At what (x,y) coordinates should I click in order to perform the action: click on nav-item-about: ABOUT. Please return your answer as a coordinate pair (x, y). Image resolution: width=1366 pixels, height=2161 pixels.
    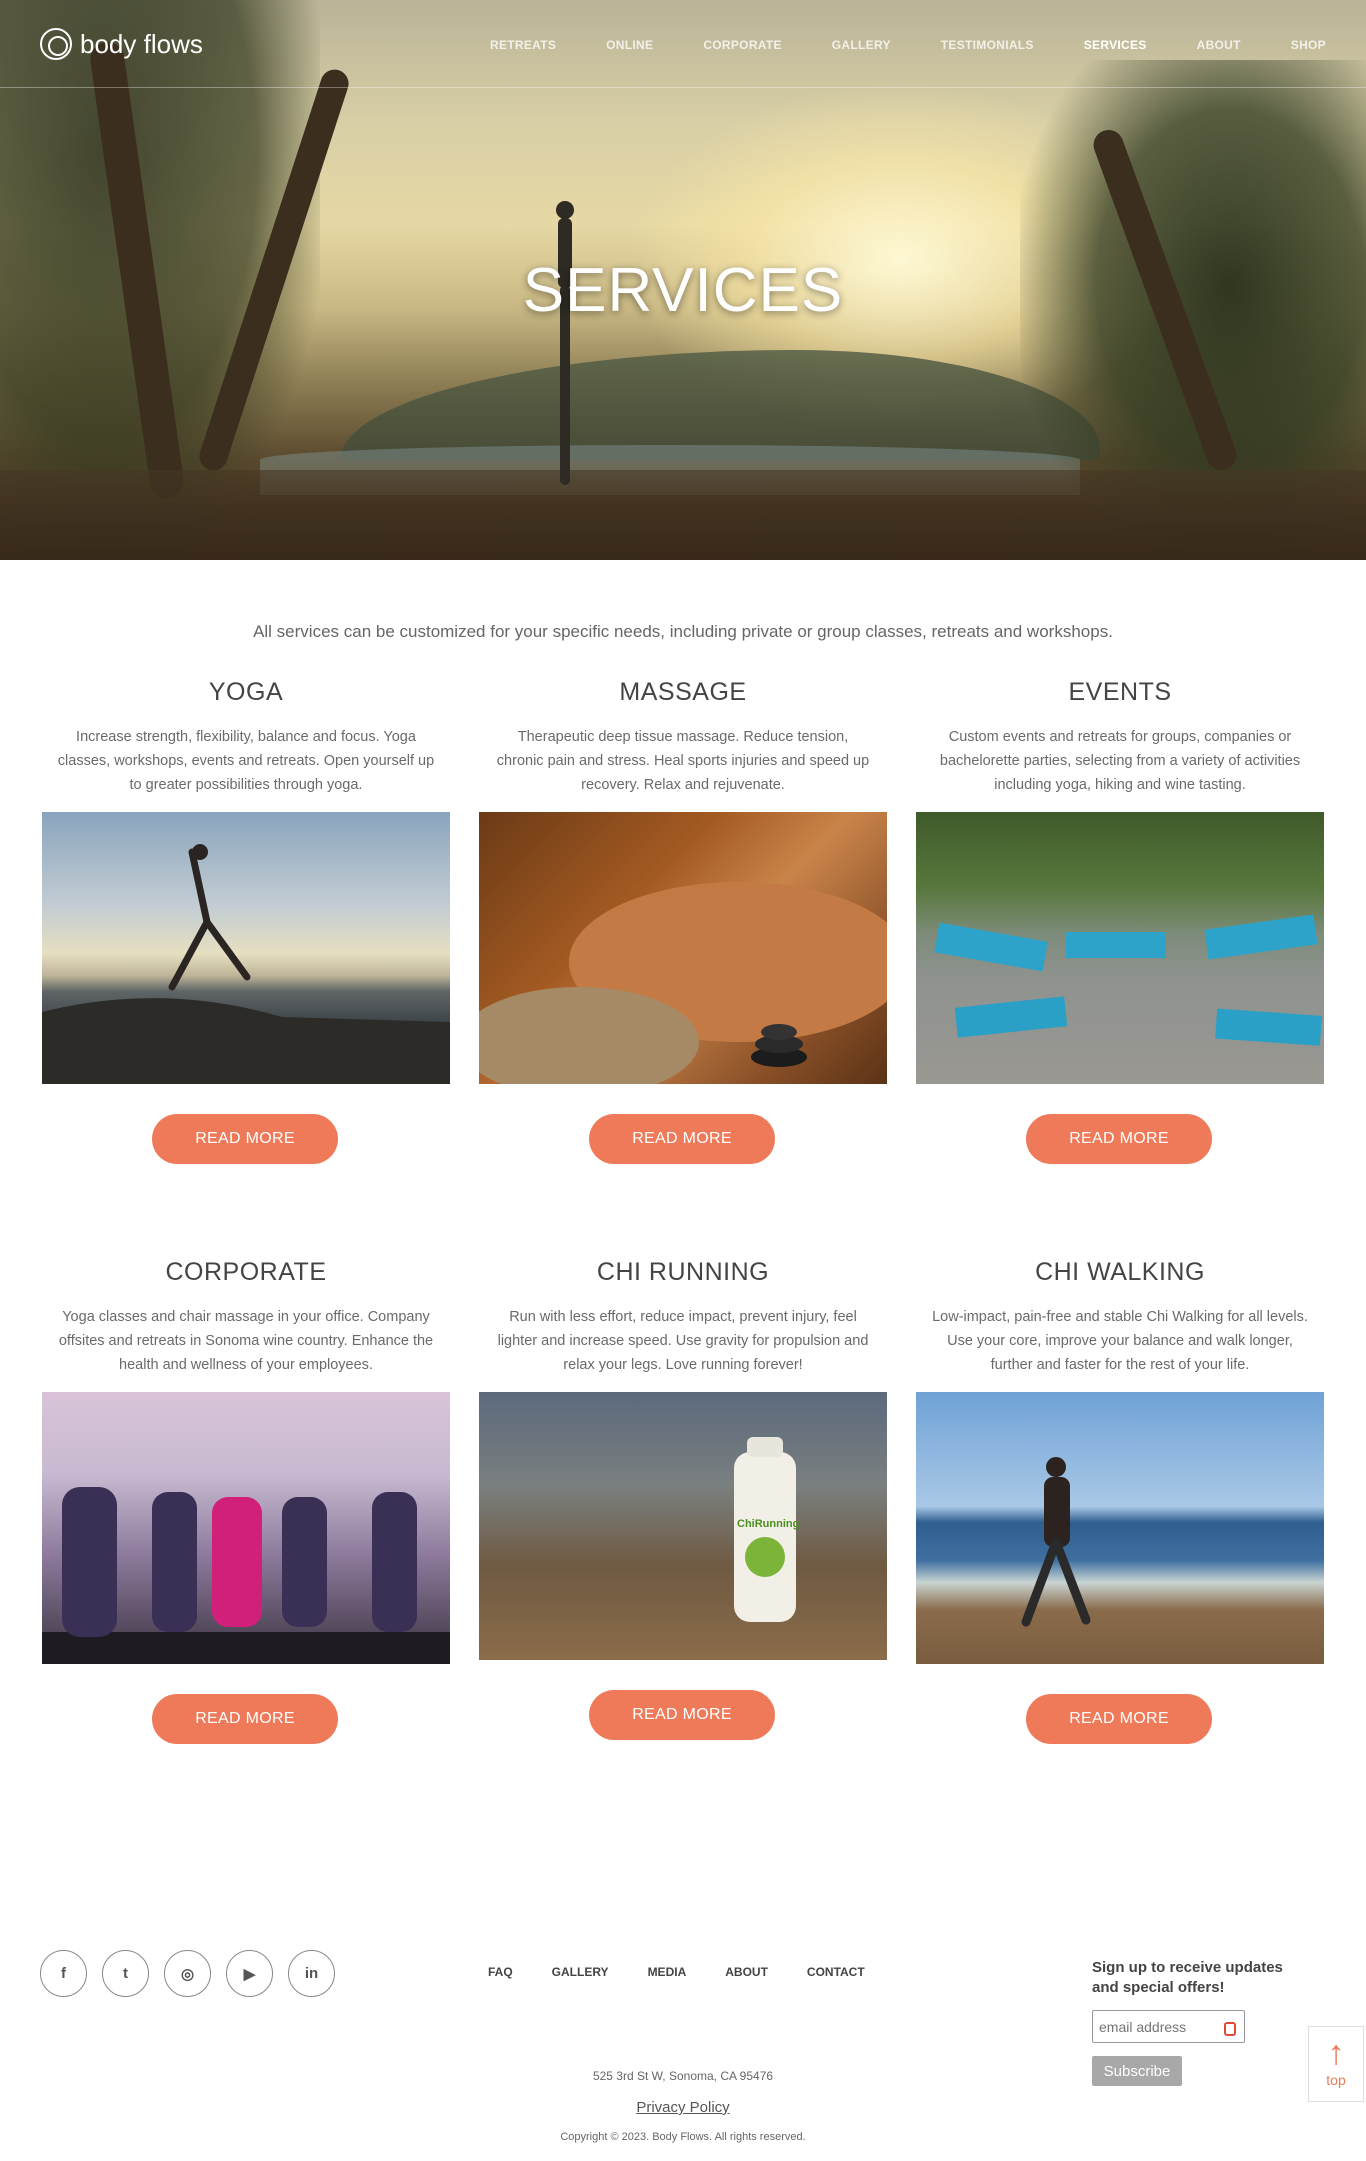
    Looking at the image, I should click on (1219, 45).